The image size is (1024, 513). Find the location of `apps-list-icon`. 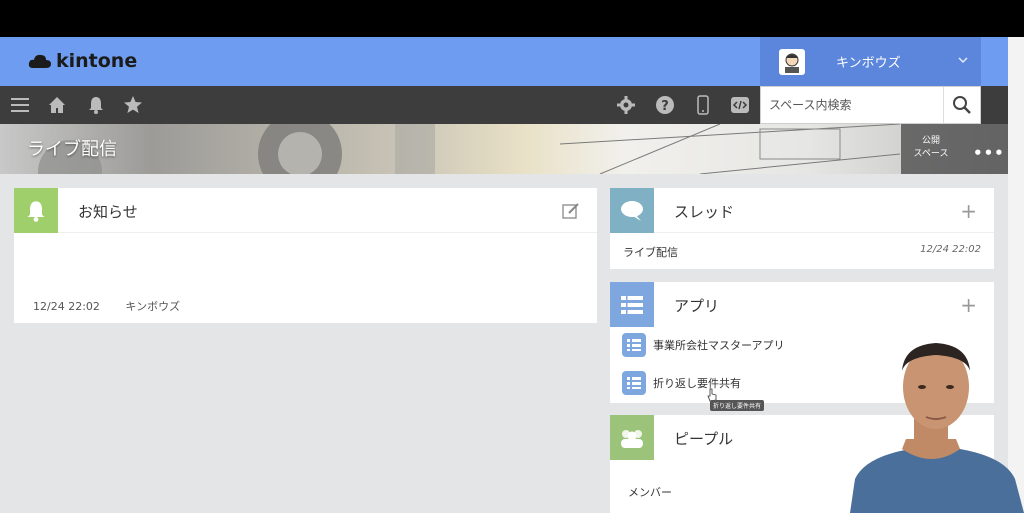

apps-list-icon is located at coordinates (632, 304).